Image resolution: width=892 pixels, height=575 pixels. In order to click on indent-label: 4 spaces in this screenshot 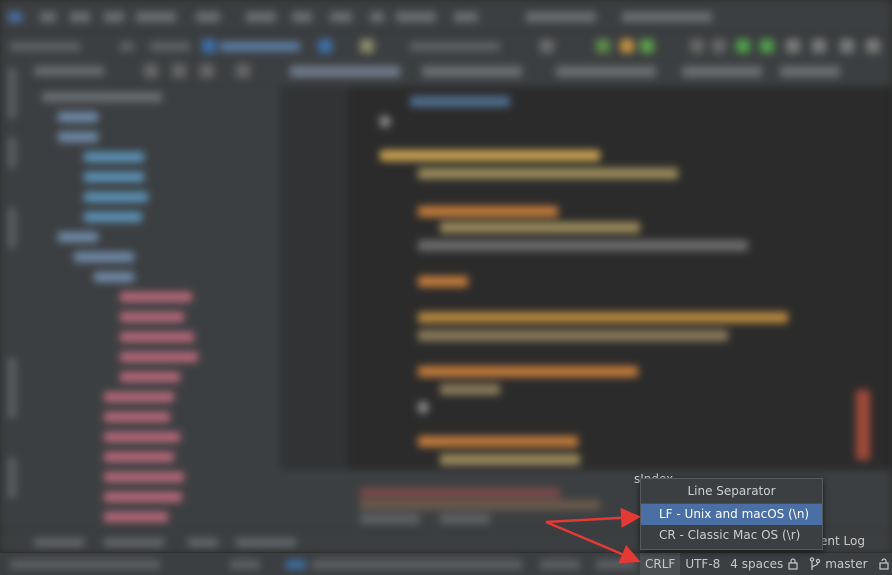, I will do `click(757, 564)`.